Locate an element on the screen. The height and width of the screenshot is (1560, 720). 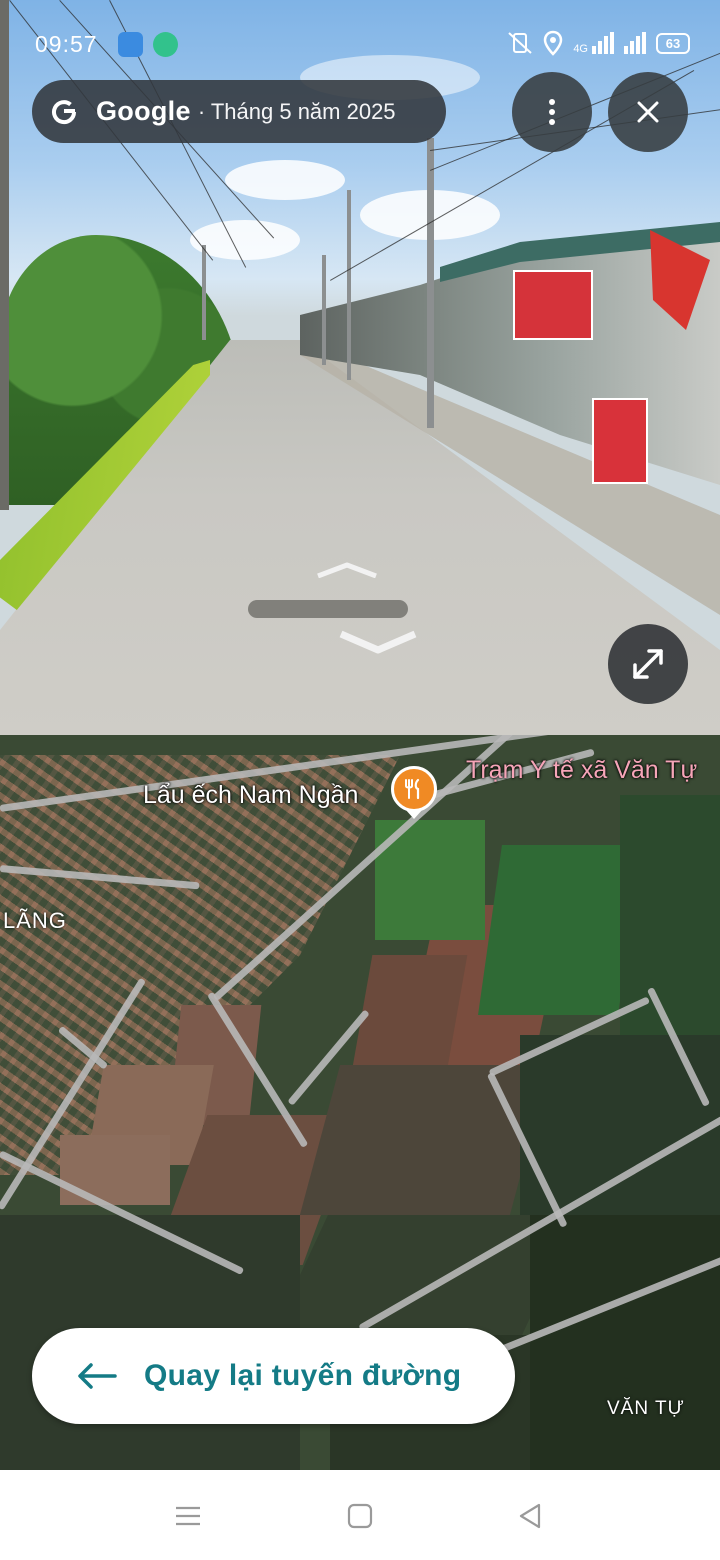
home-icon is located at coordinates (360, 1516).